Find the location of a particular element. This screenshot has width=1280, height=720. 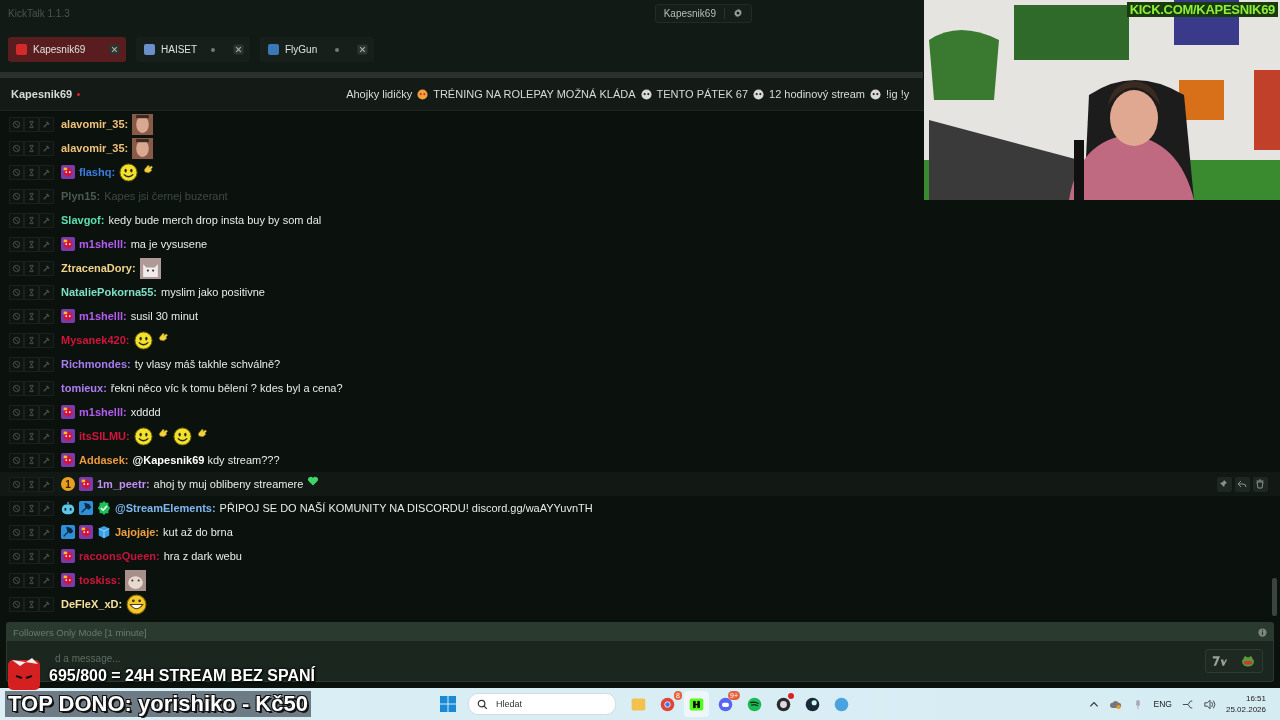

chat-username: Jajojaje: is located at coordinates (137, 532).